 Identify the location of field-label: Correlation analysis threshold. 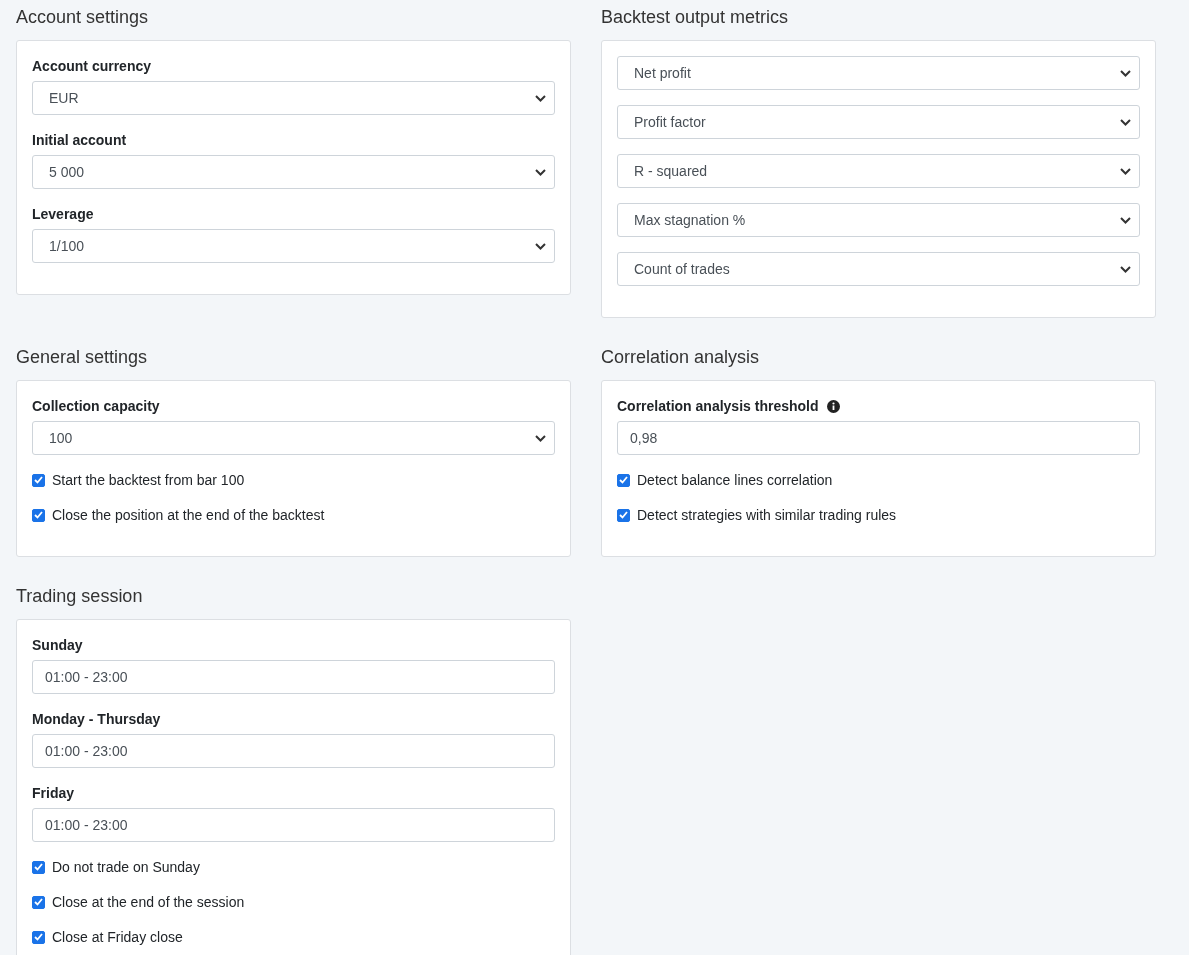
(718, 406).